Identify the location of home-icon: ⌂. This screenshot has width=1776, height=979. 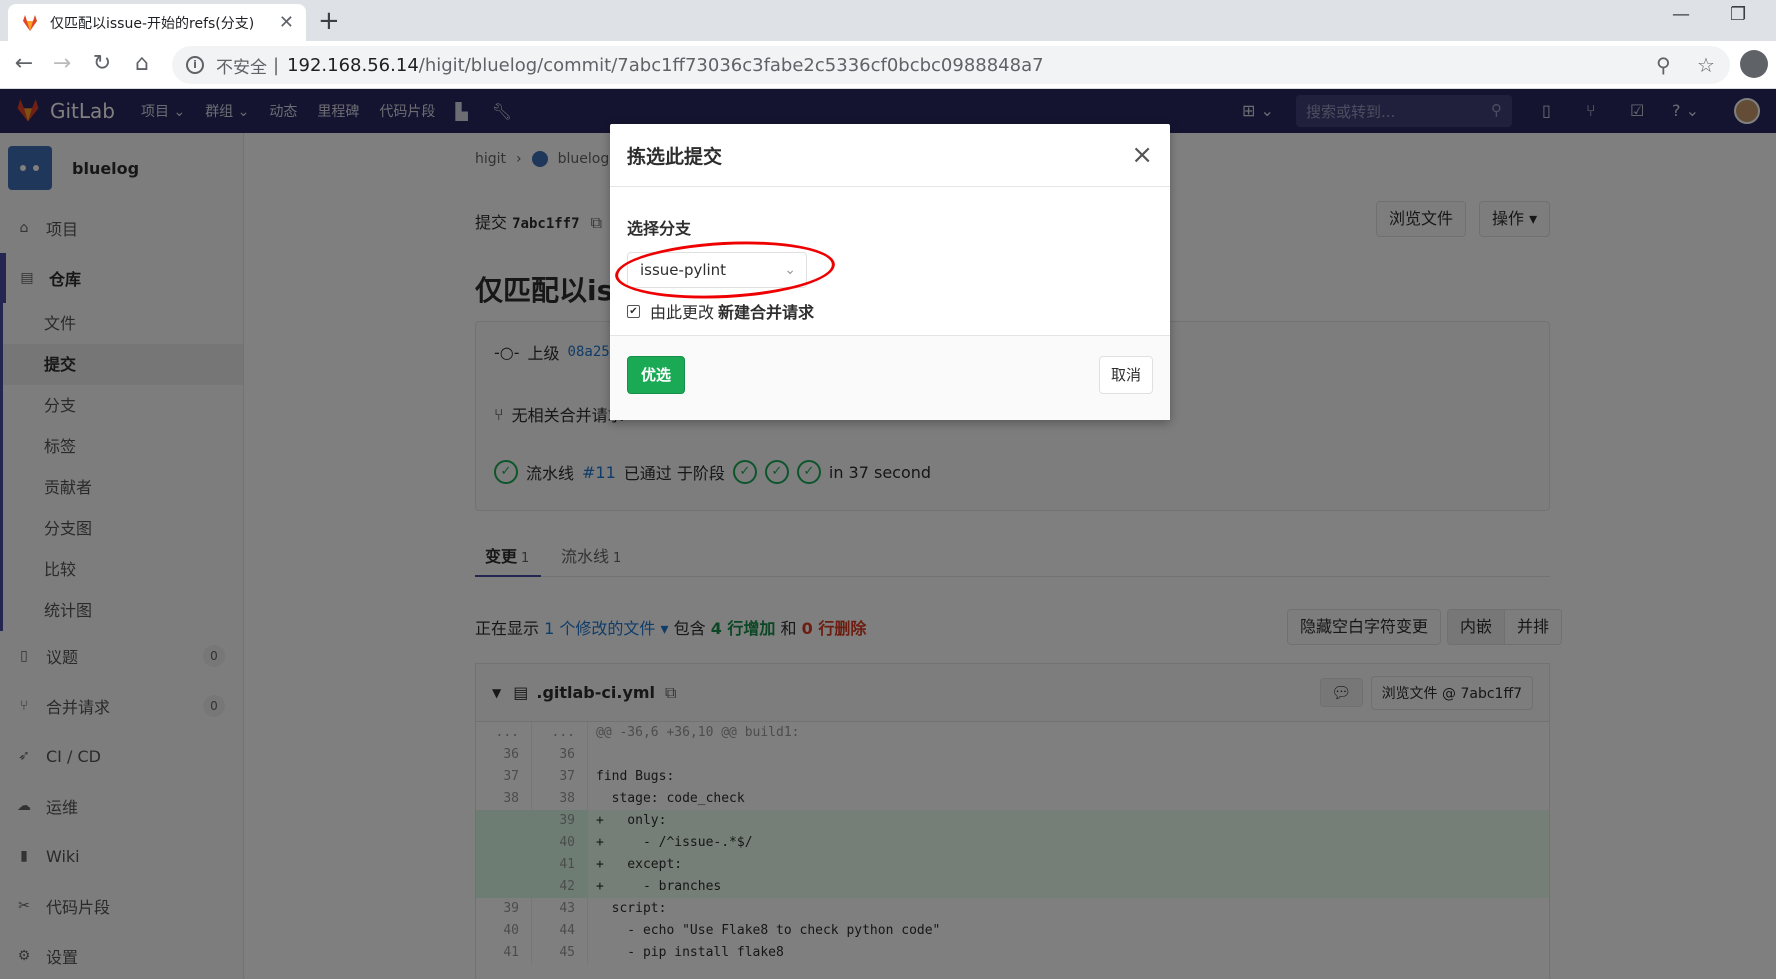
(142, 64).